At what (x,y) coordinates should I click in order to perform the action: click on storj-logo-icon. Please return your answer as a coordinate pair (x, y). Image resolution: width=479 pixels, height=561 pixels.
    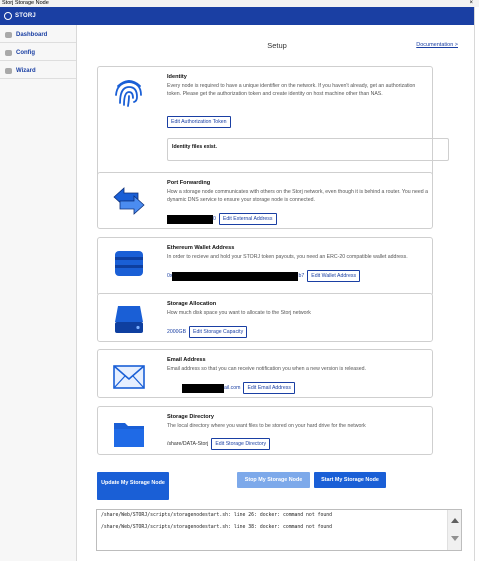
    Looking at the image, I should click on (8, 16).